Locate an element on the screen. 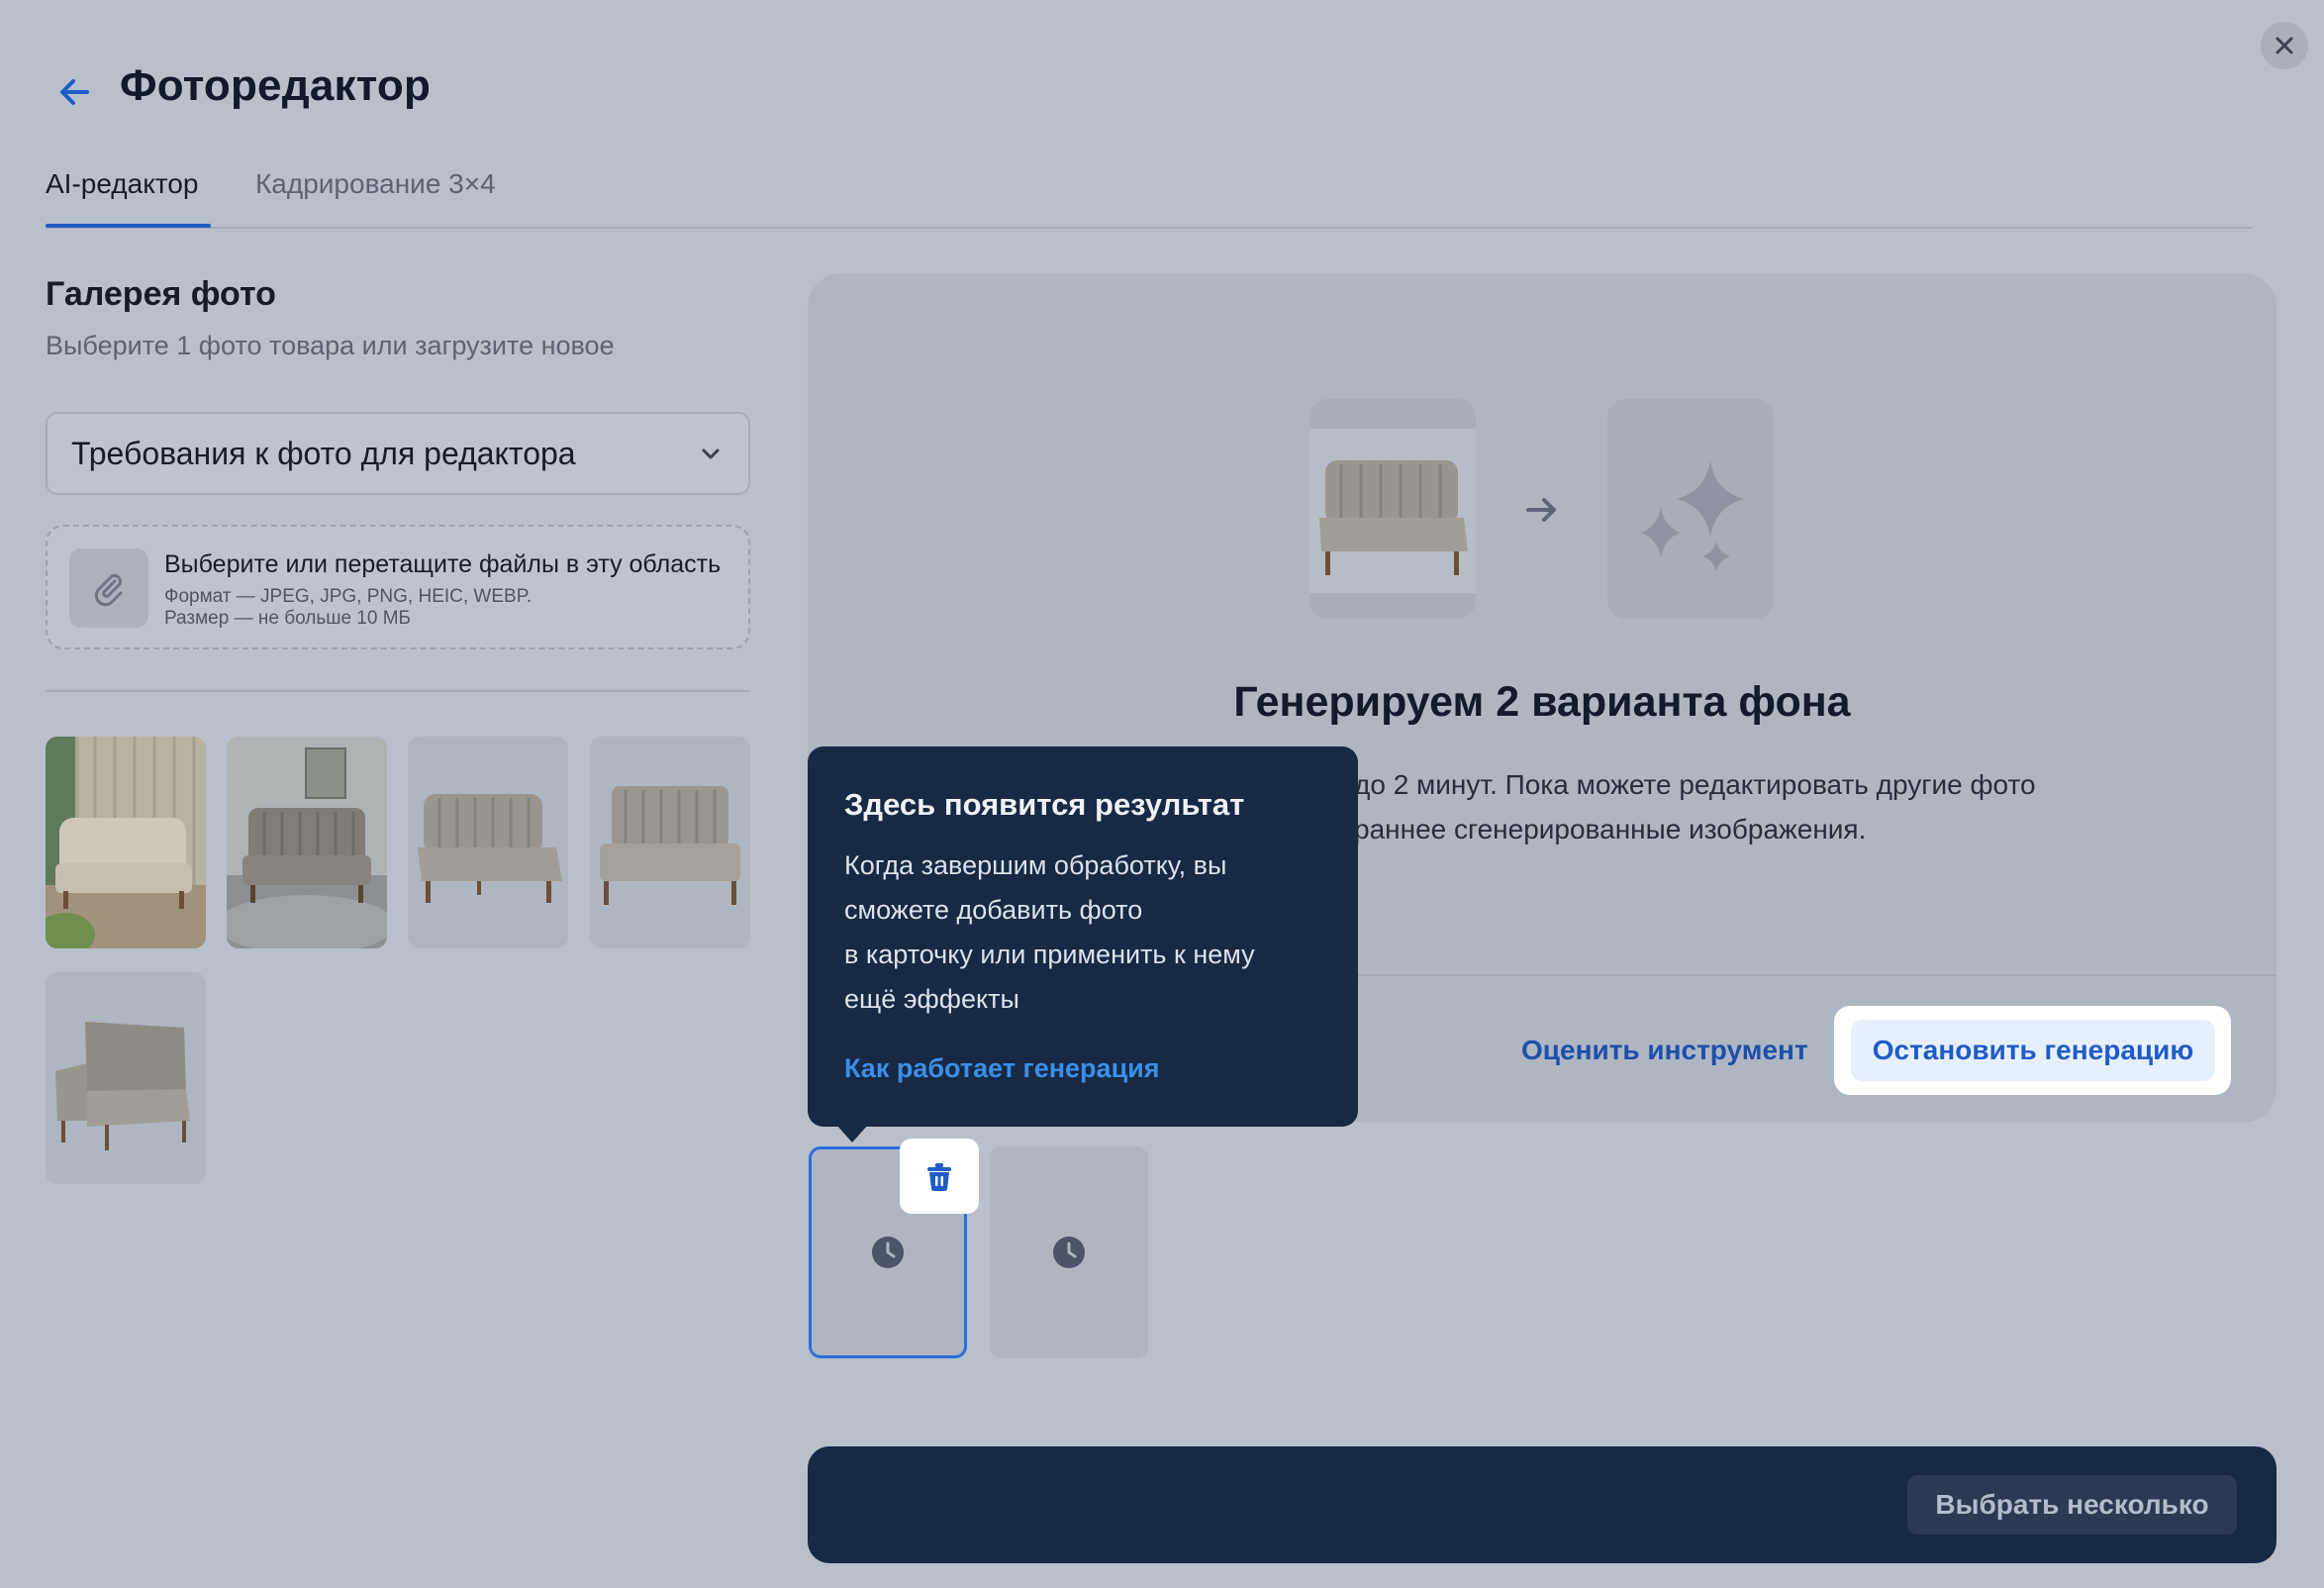  upload-format-hint: Формат — JPEG, JPG, PNG, HEIC, WEBP. is located at coordinates (348, 596).